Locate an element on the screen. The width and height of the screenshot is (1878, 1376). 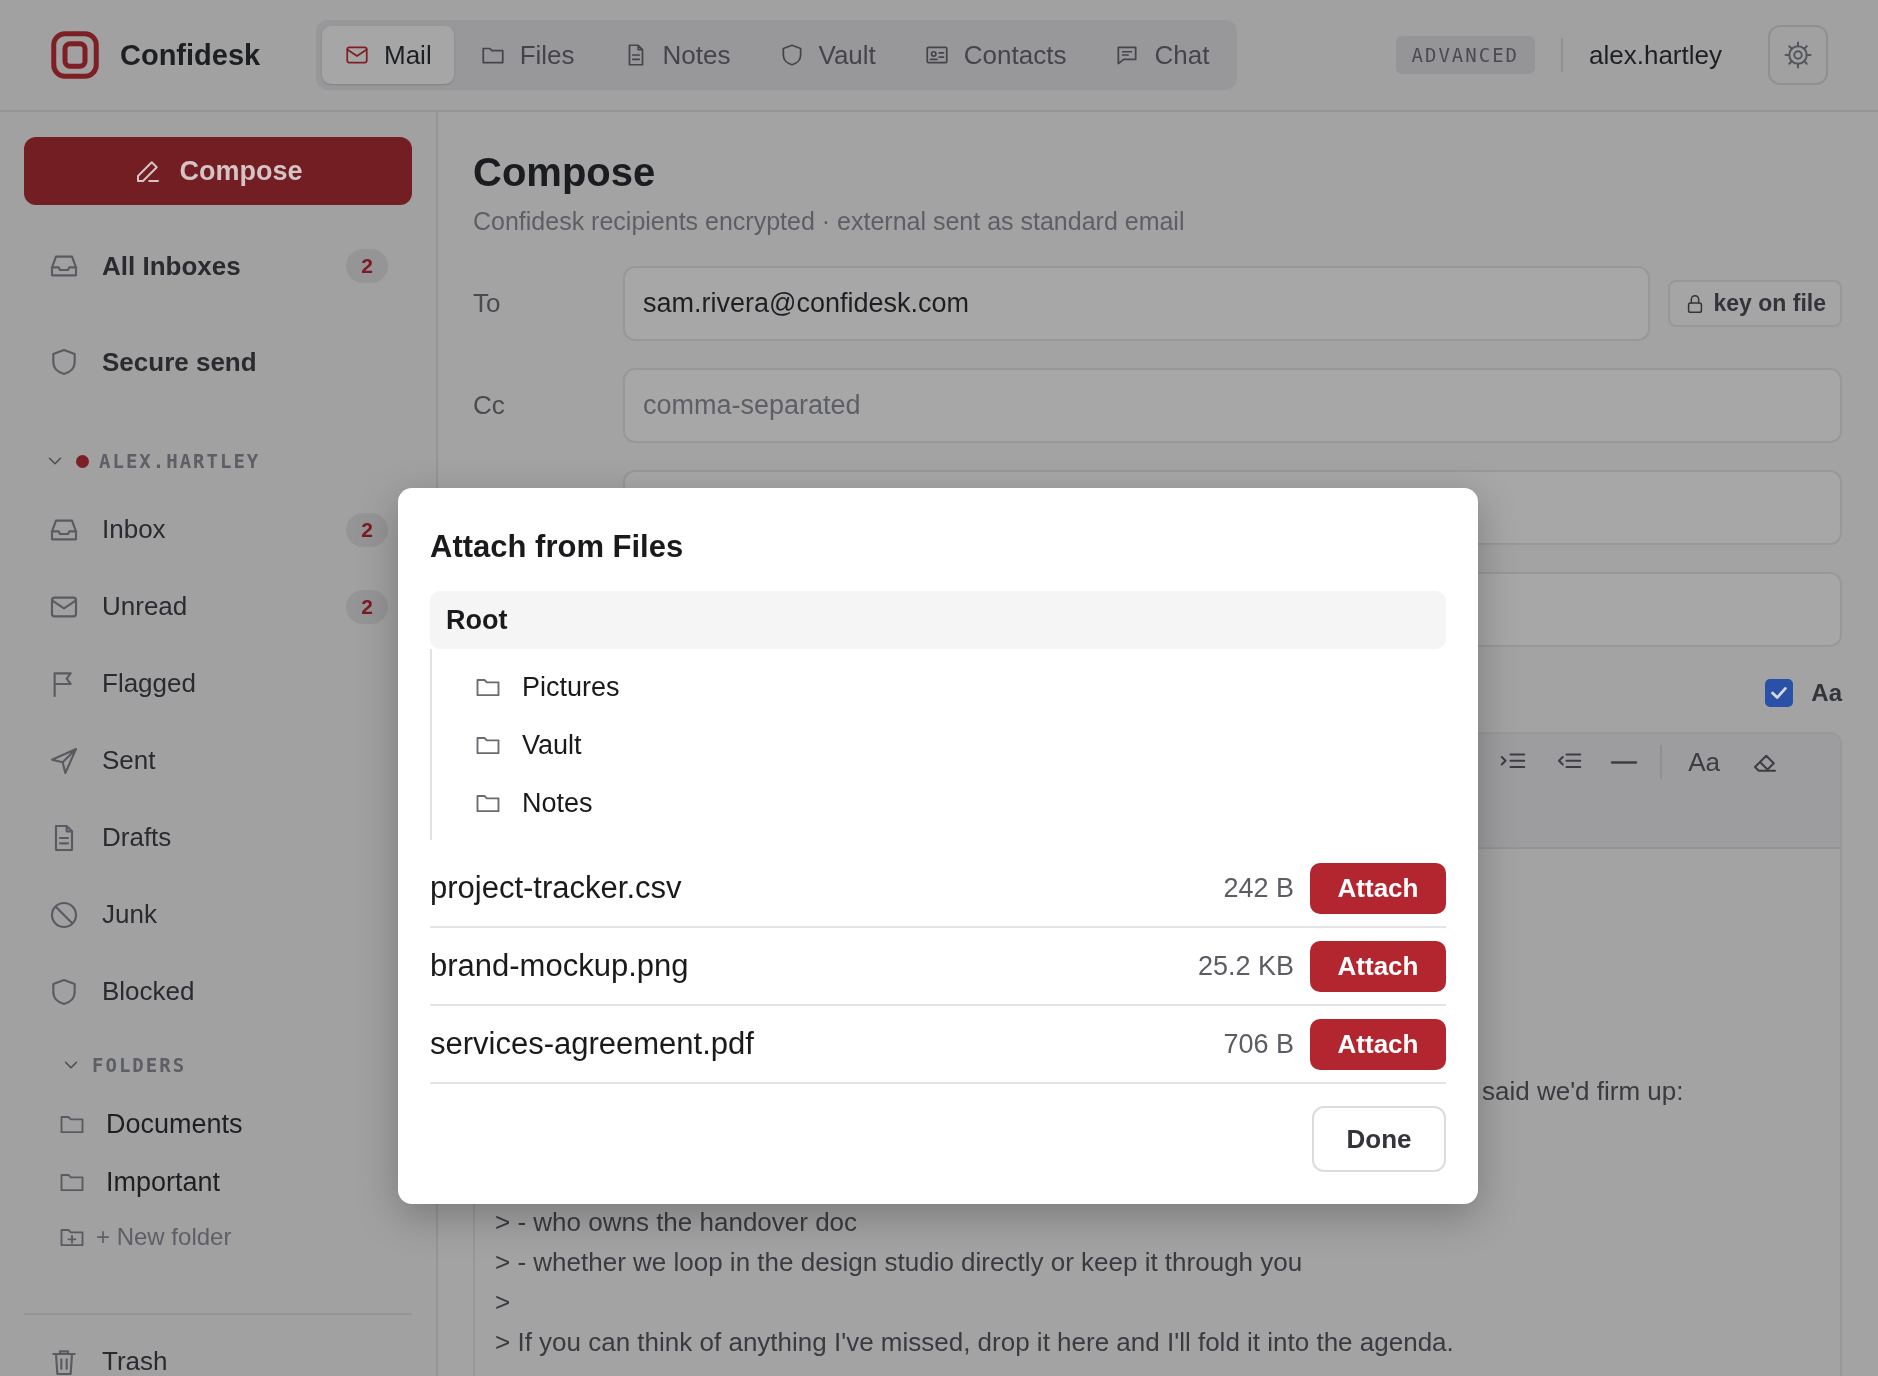
sidebar-item: Blocked is located at coordinates (218, 991).